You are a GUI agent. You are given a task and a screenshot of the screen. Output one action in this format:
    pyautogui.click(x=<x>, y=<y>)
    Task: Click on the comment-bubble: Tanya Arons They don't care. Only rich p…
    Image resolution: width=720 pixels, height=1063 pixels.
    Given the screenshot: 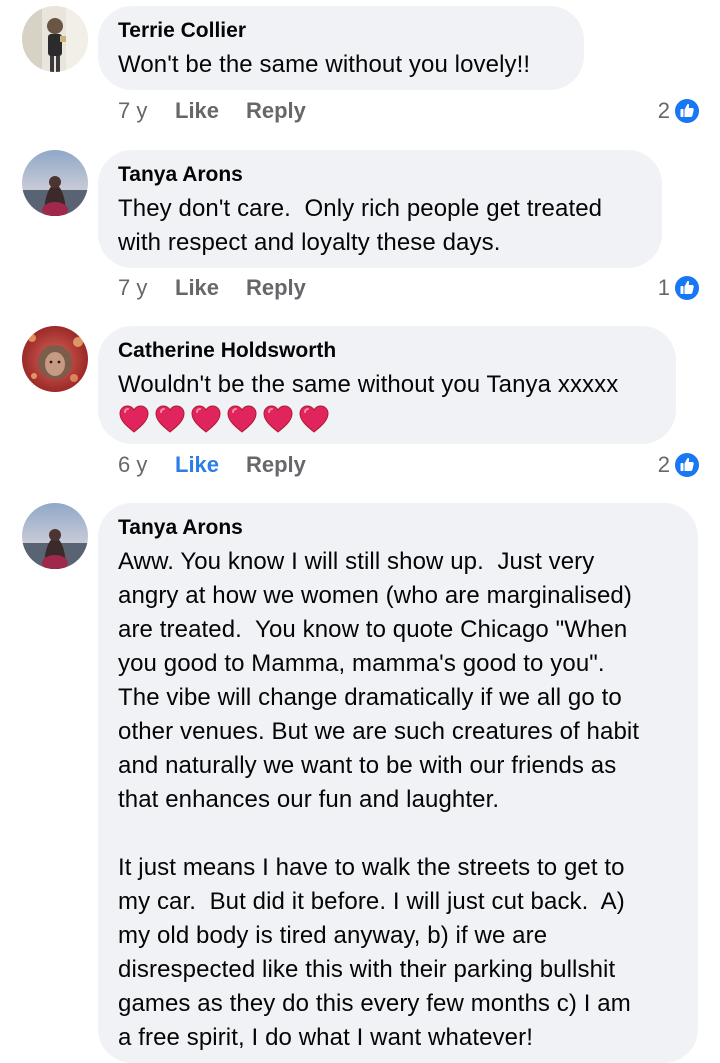 What is the action you would take?
    pyautogui.click(x=380, y=209)
    